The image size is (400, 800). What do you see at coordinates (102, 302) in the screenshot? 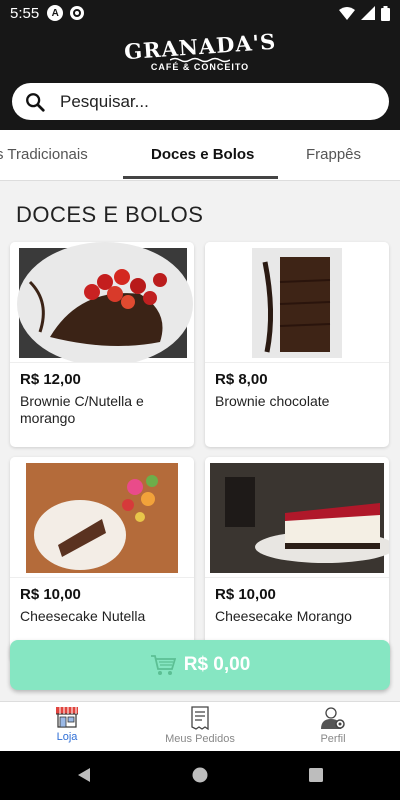
I see `product-image-brownie-strawberry` at bounding box center [102, 302].